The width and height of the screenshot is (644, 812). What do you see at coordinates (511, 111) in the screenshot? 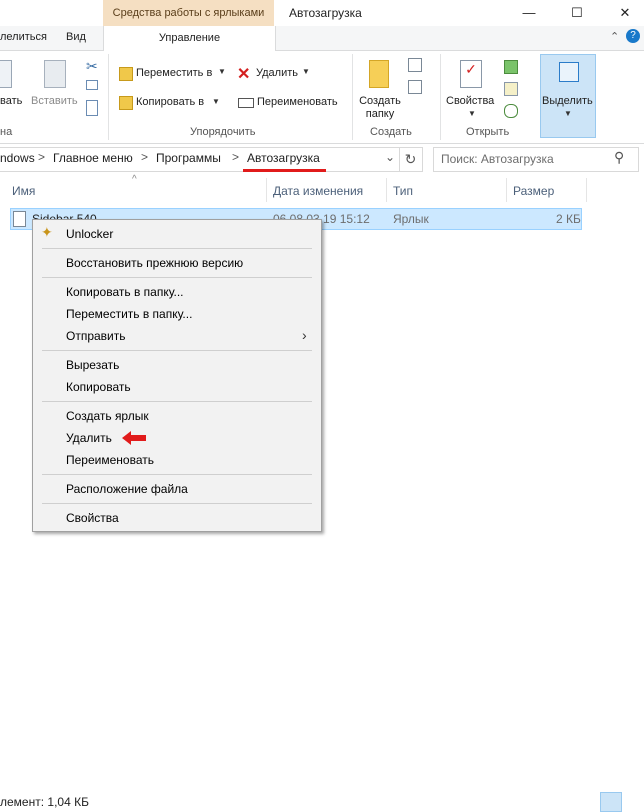
I see `history-icon` at bounding box center [511, 111].